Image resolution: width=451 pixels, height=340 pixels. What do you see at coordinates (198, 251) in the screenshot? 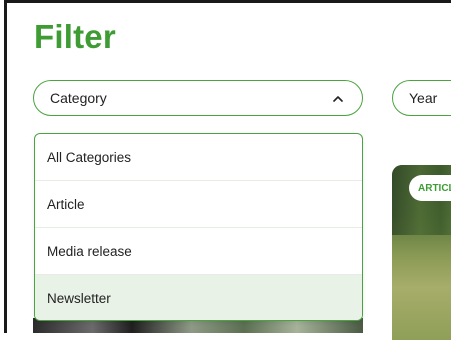
I see `category-option-media-release: Media release` at bounding box center [198, 251].